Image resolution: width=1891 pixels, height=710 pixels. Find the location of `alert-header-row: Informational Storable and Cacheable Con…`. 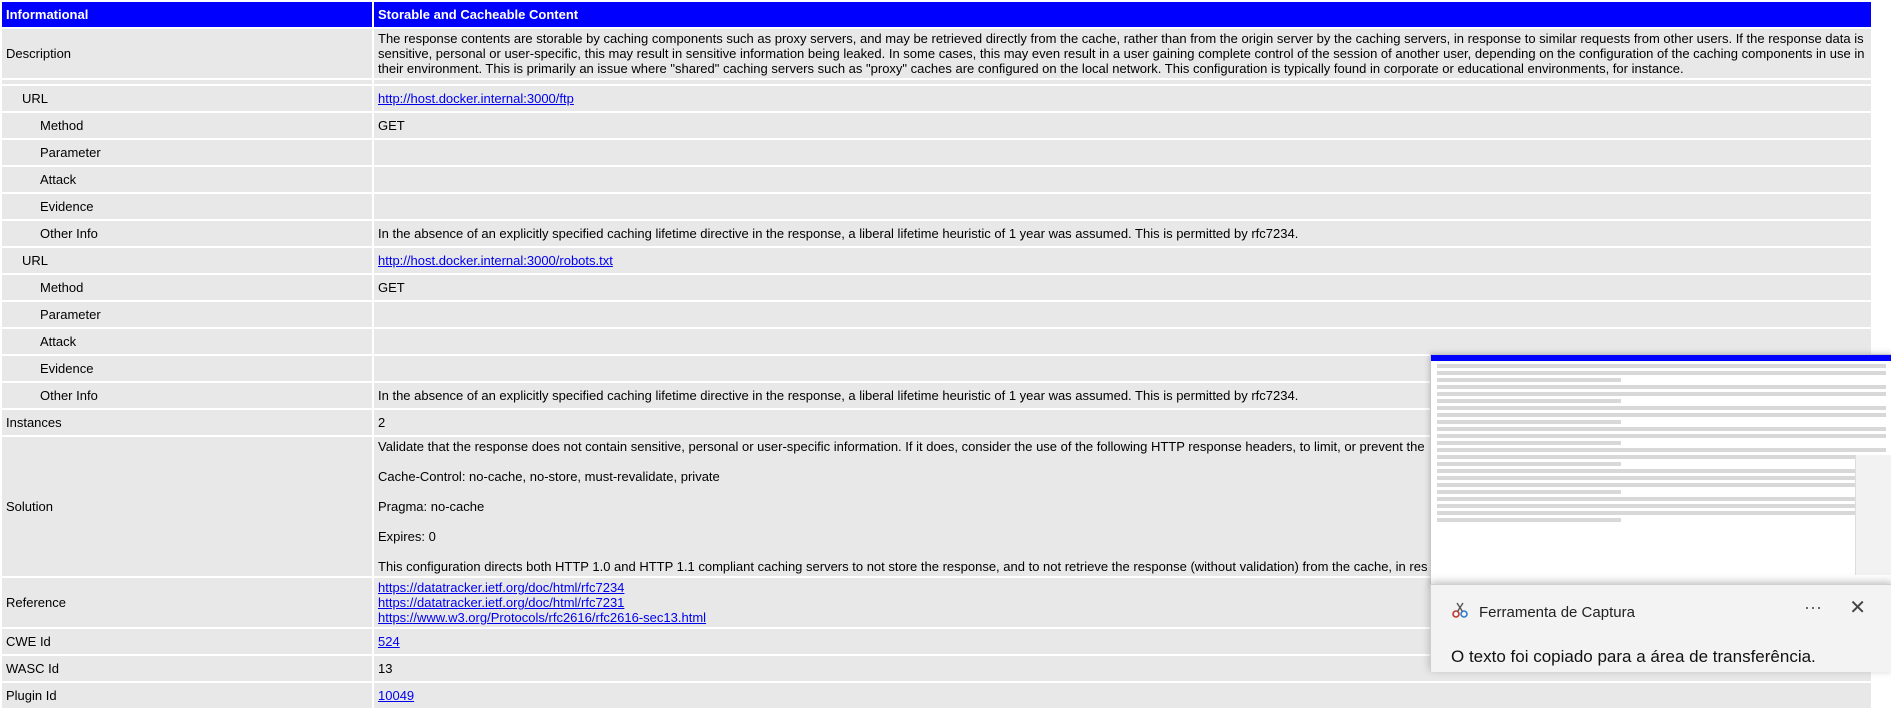

alert-header-row: Informational Storable and Cacheable Con… is located at coordinates (936, 14).